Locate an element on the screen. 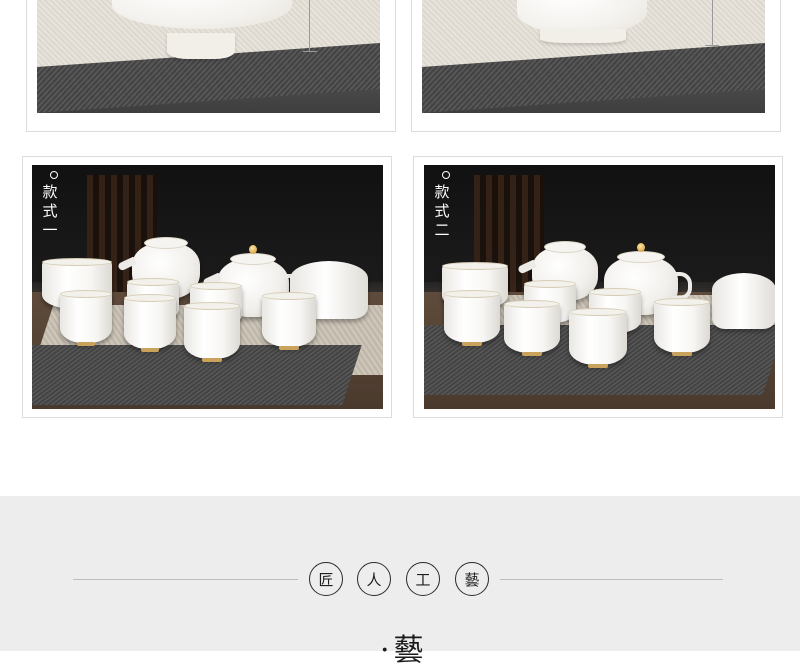 This screenshot has height=668, width=800. tea-bowl-photo is located at coordinates (208, 56).